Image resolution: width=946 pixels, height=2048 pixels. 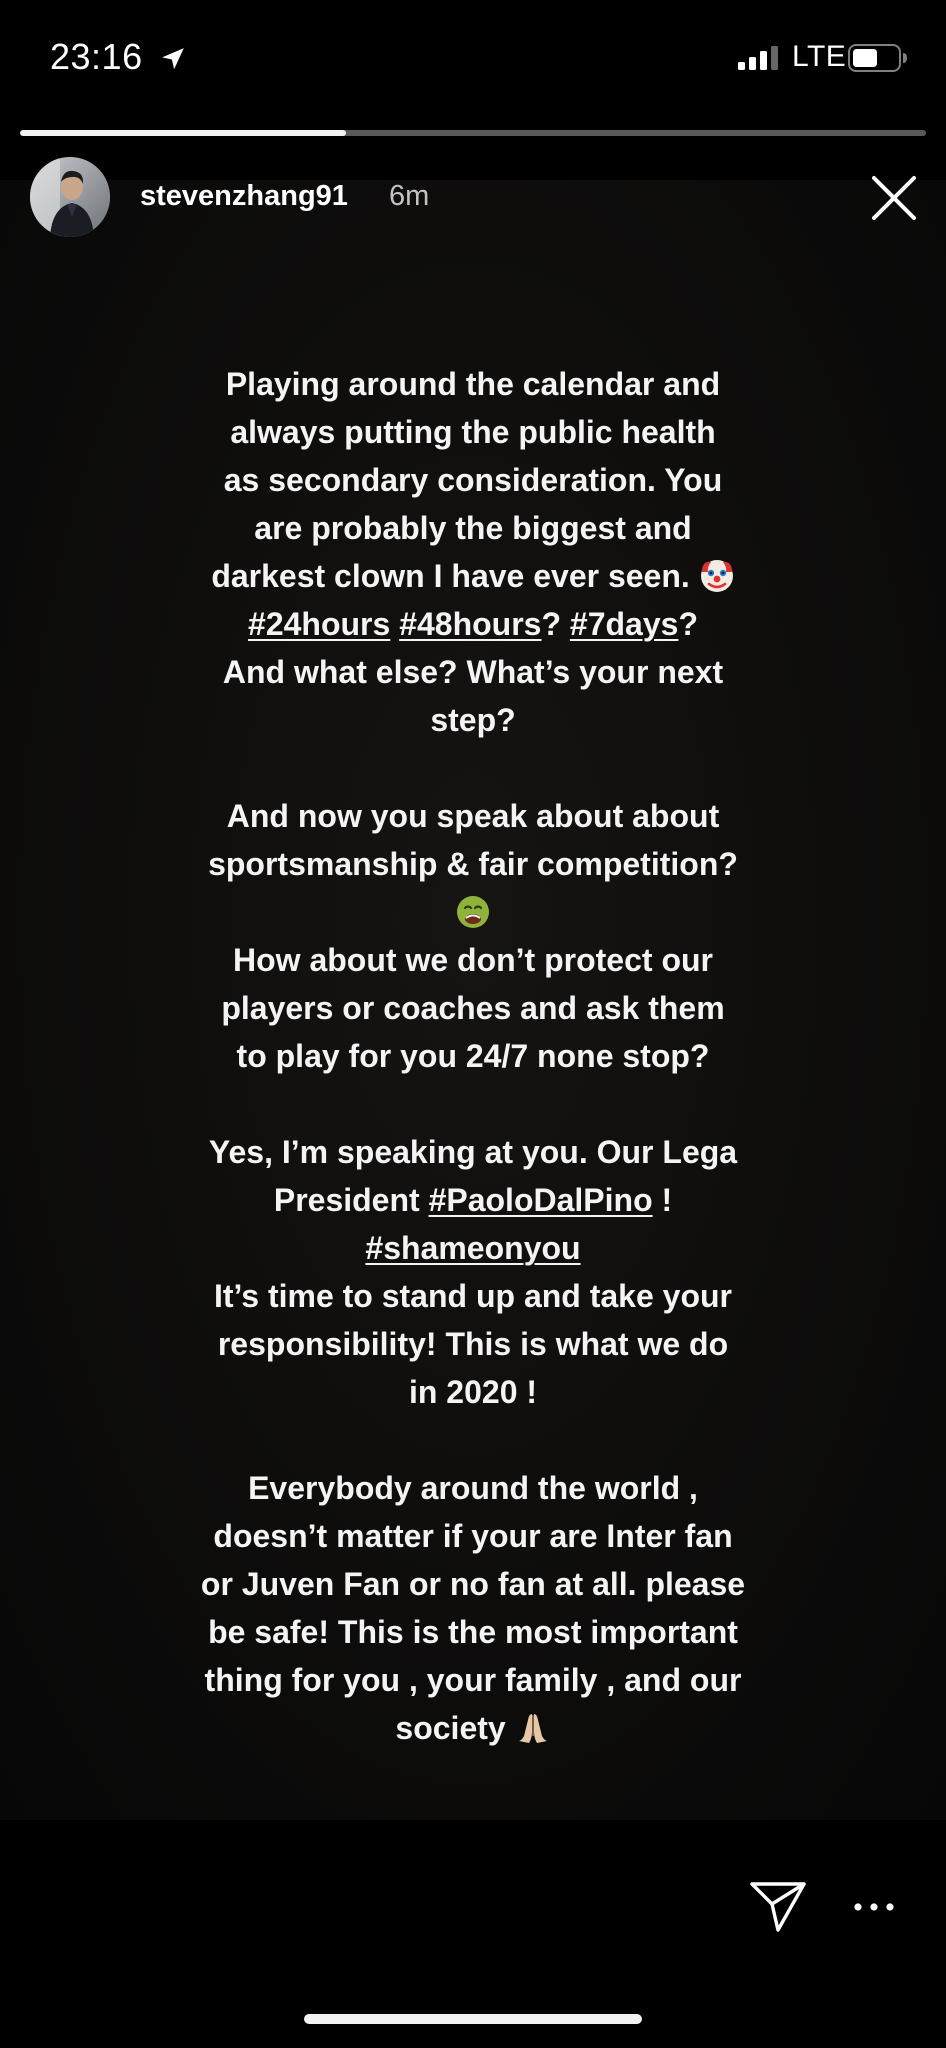 I want to click on hashtag-shameonyou: #shameonyou, so click(x=472, y=1248).